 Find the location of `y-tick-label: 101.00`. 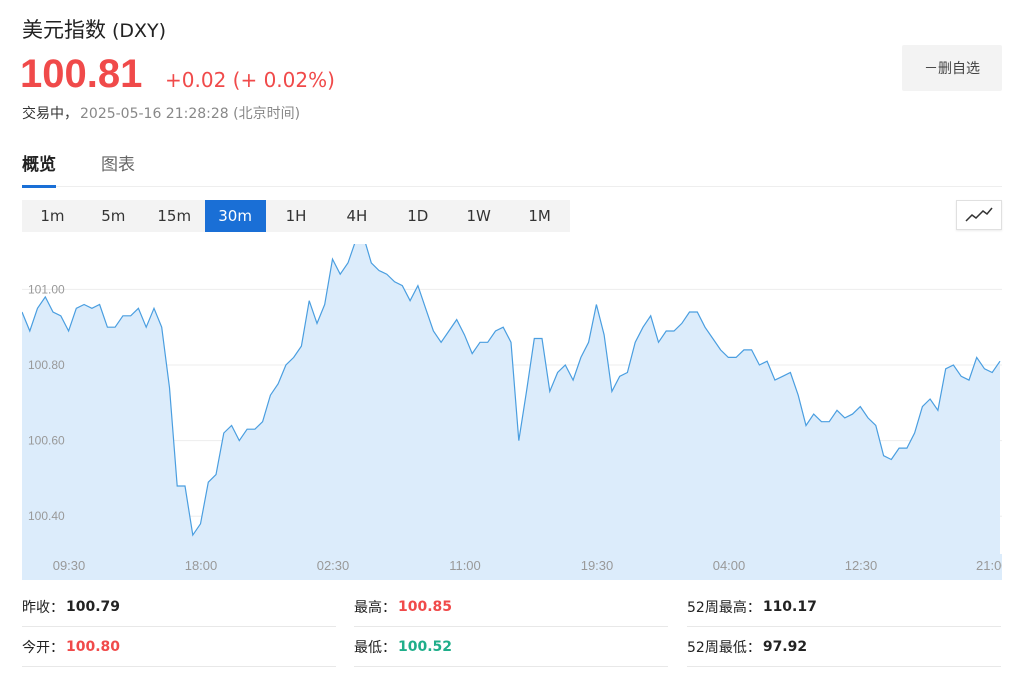

y-tick-label: 101.00 is located at coordinates (46, 289).